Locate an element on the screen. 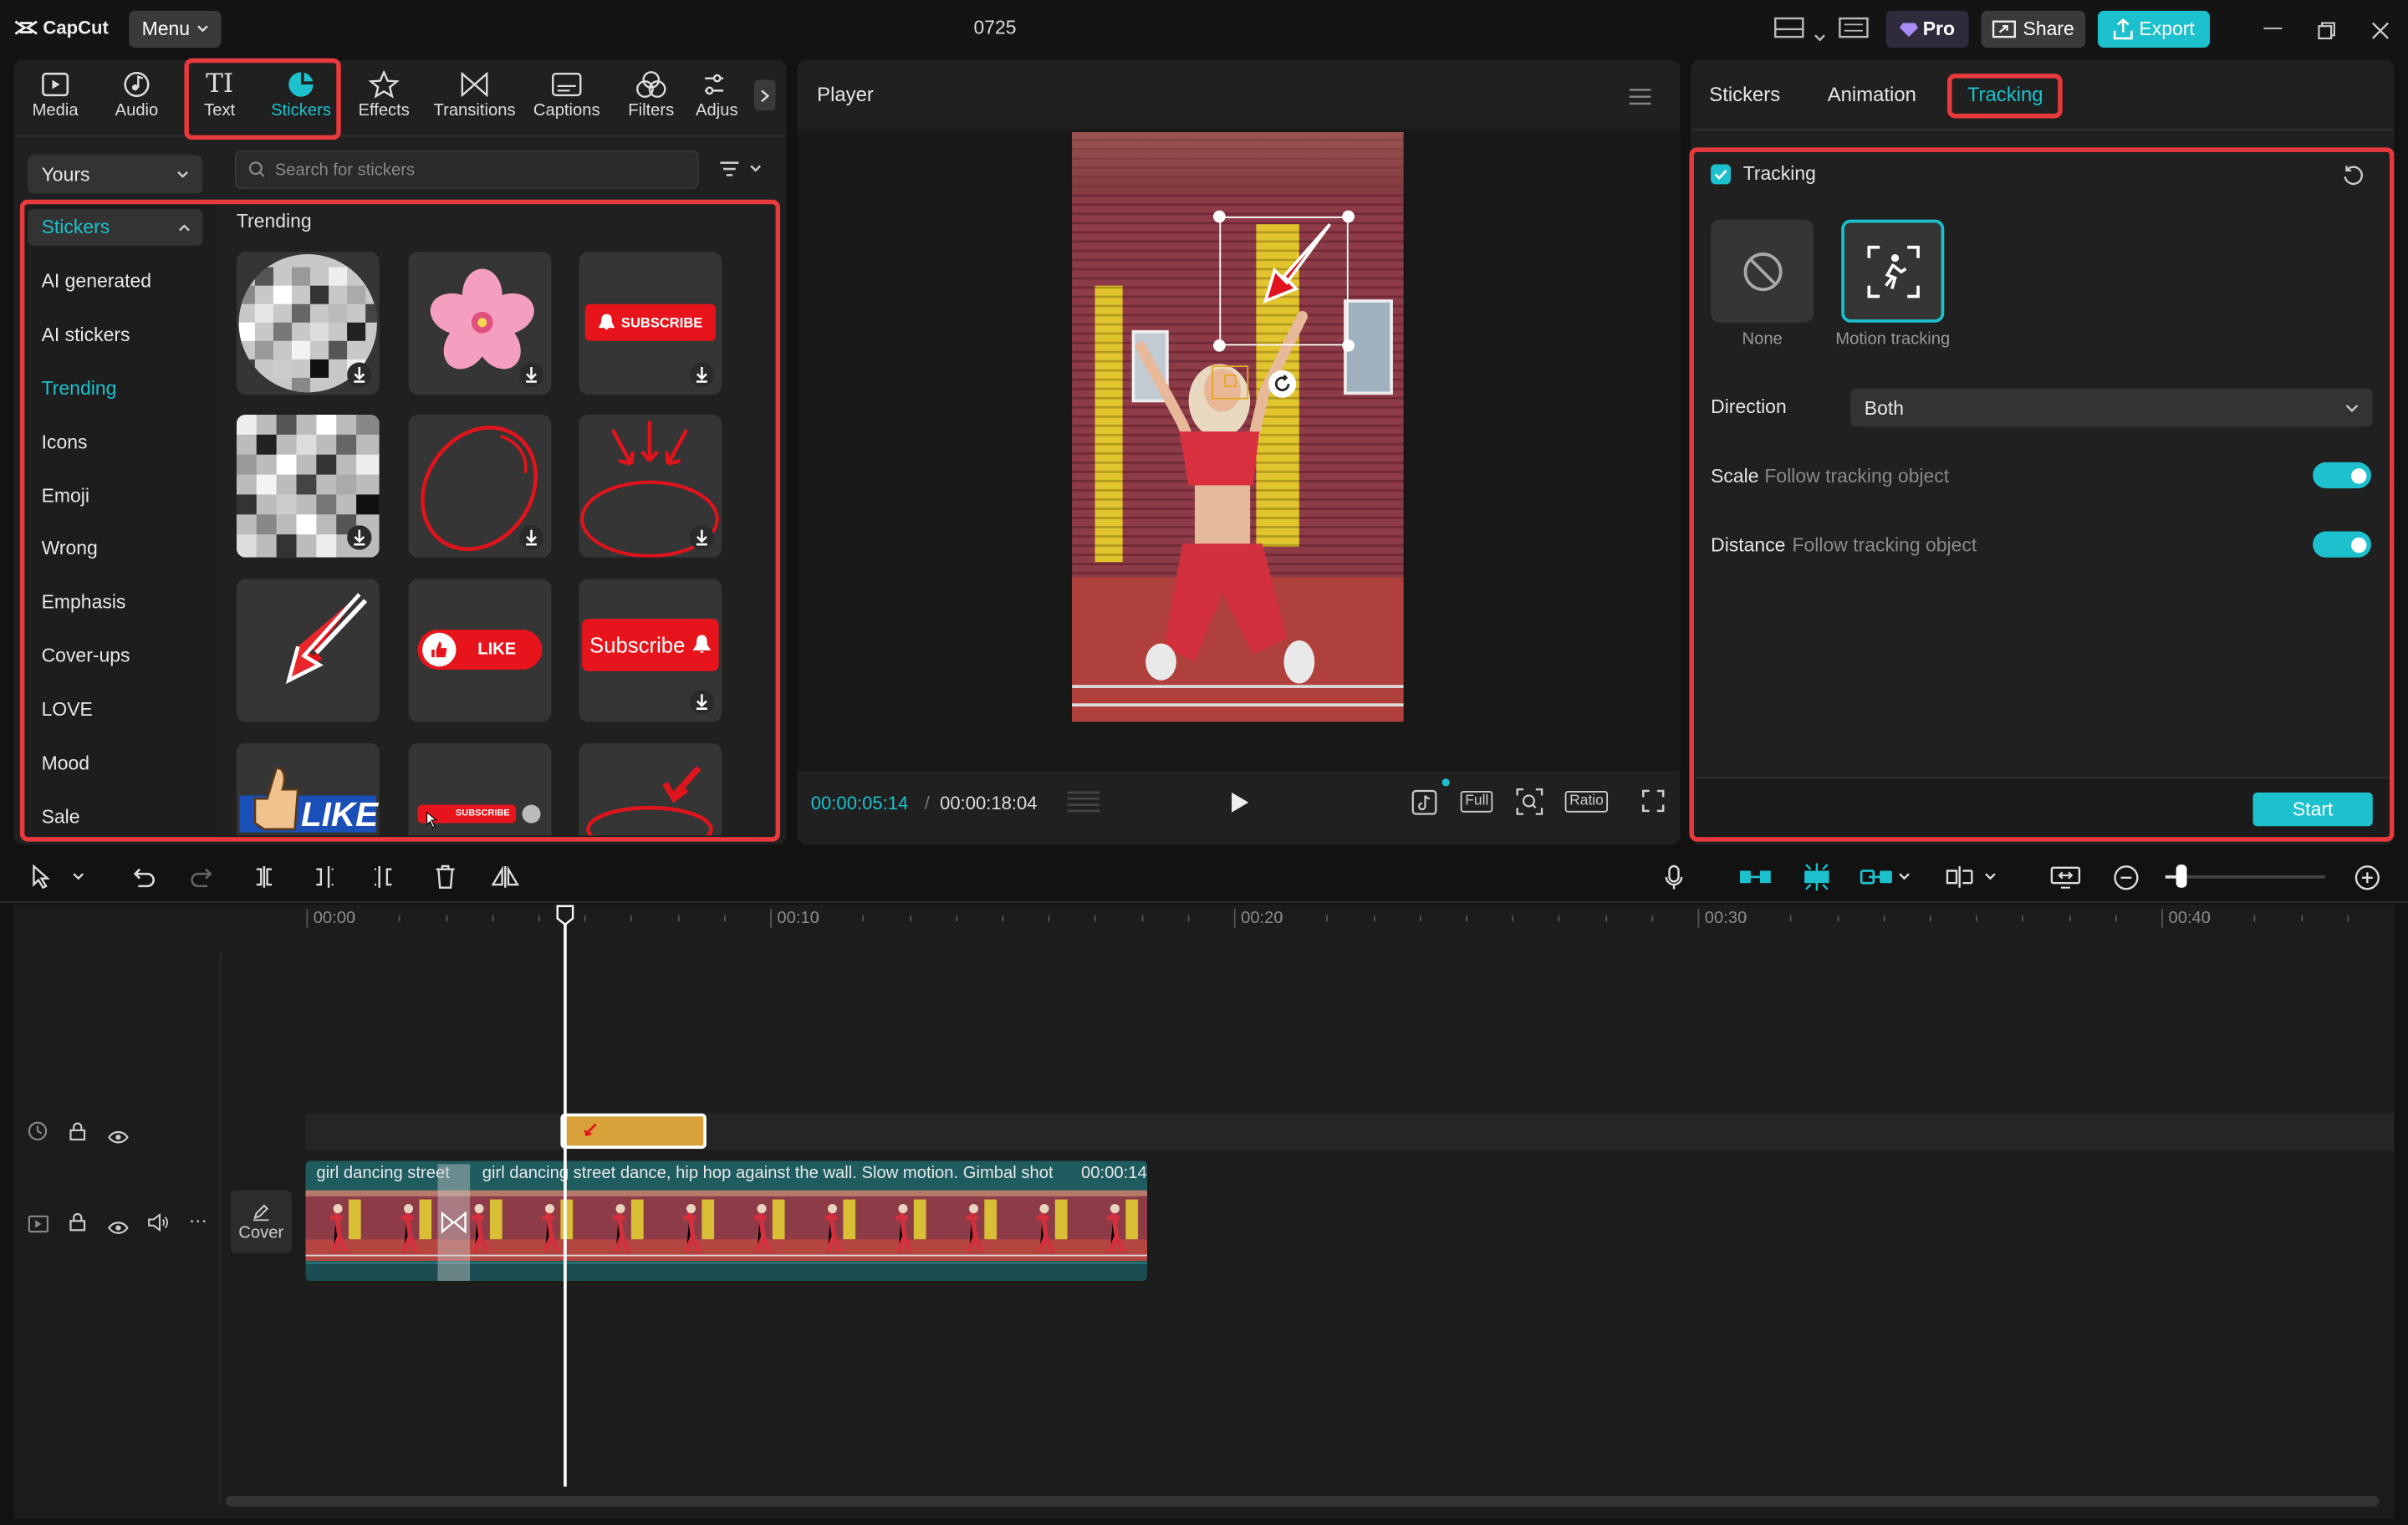  auto-snap-button is located at coordinates (1817, 877).